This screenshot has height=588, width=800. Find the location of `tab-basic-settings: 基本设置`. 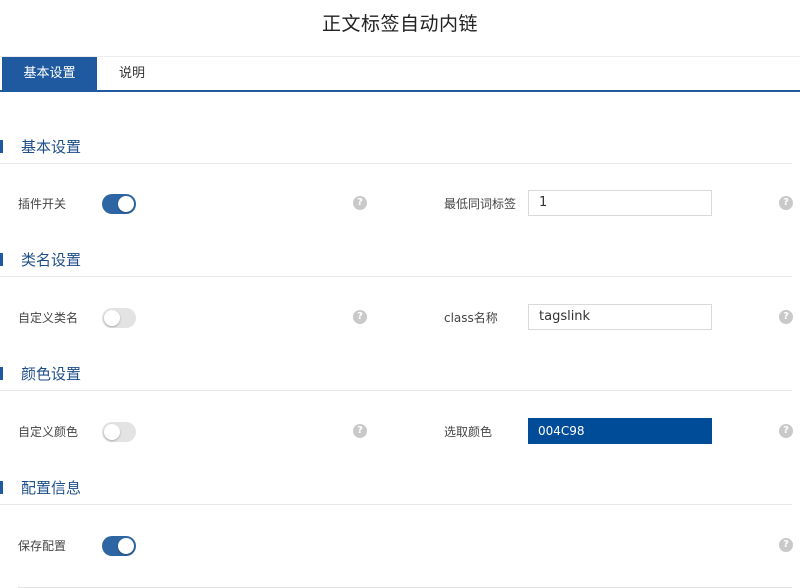

tab-basic-settings: 基本设置 is located at coordinates (49, 74).